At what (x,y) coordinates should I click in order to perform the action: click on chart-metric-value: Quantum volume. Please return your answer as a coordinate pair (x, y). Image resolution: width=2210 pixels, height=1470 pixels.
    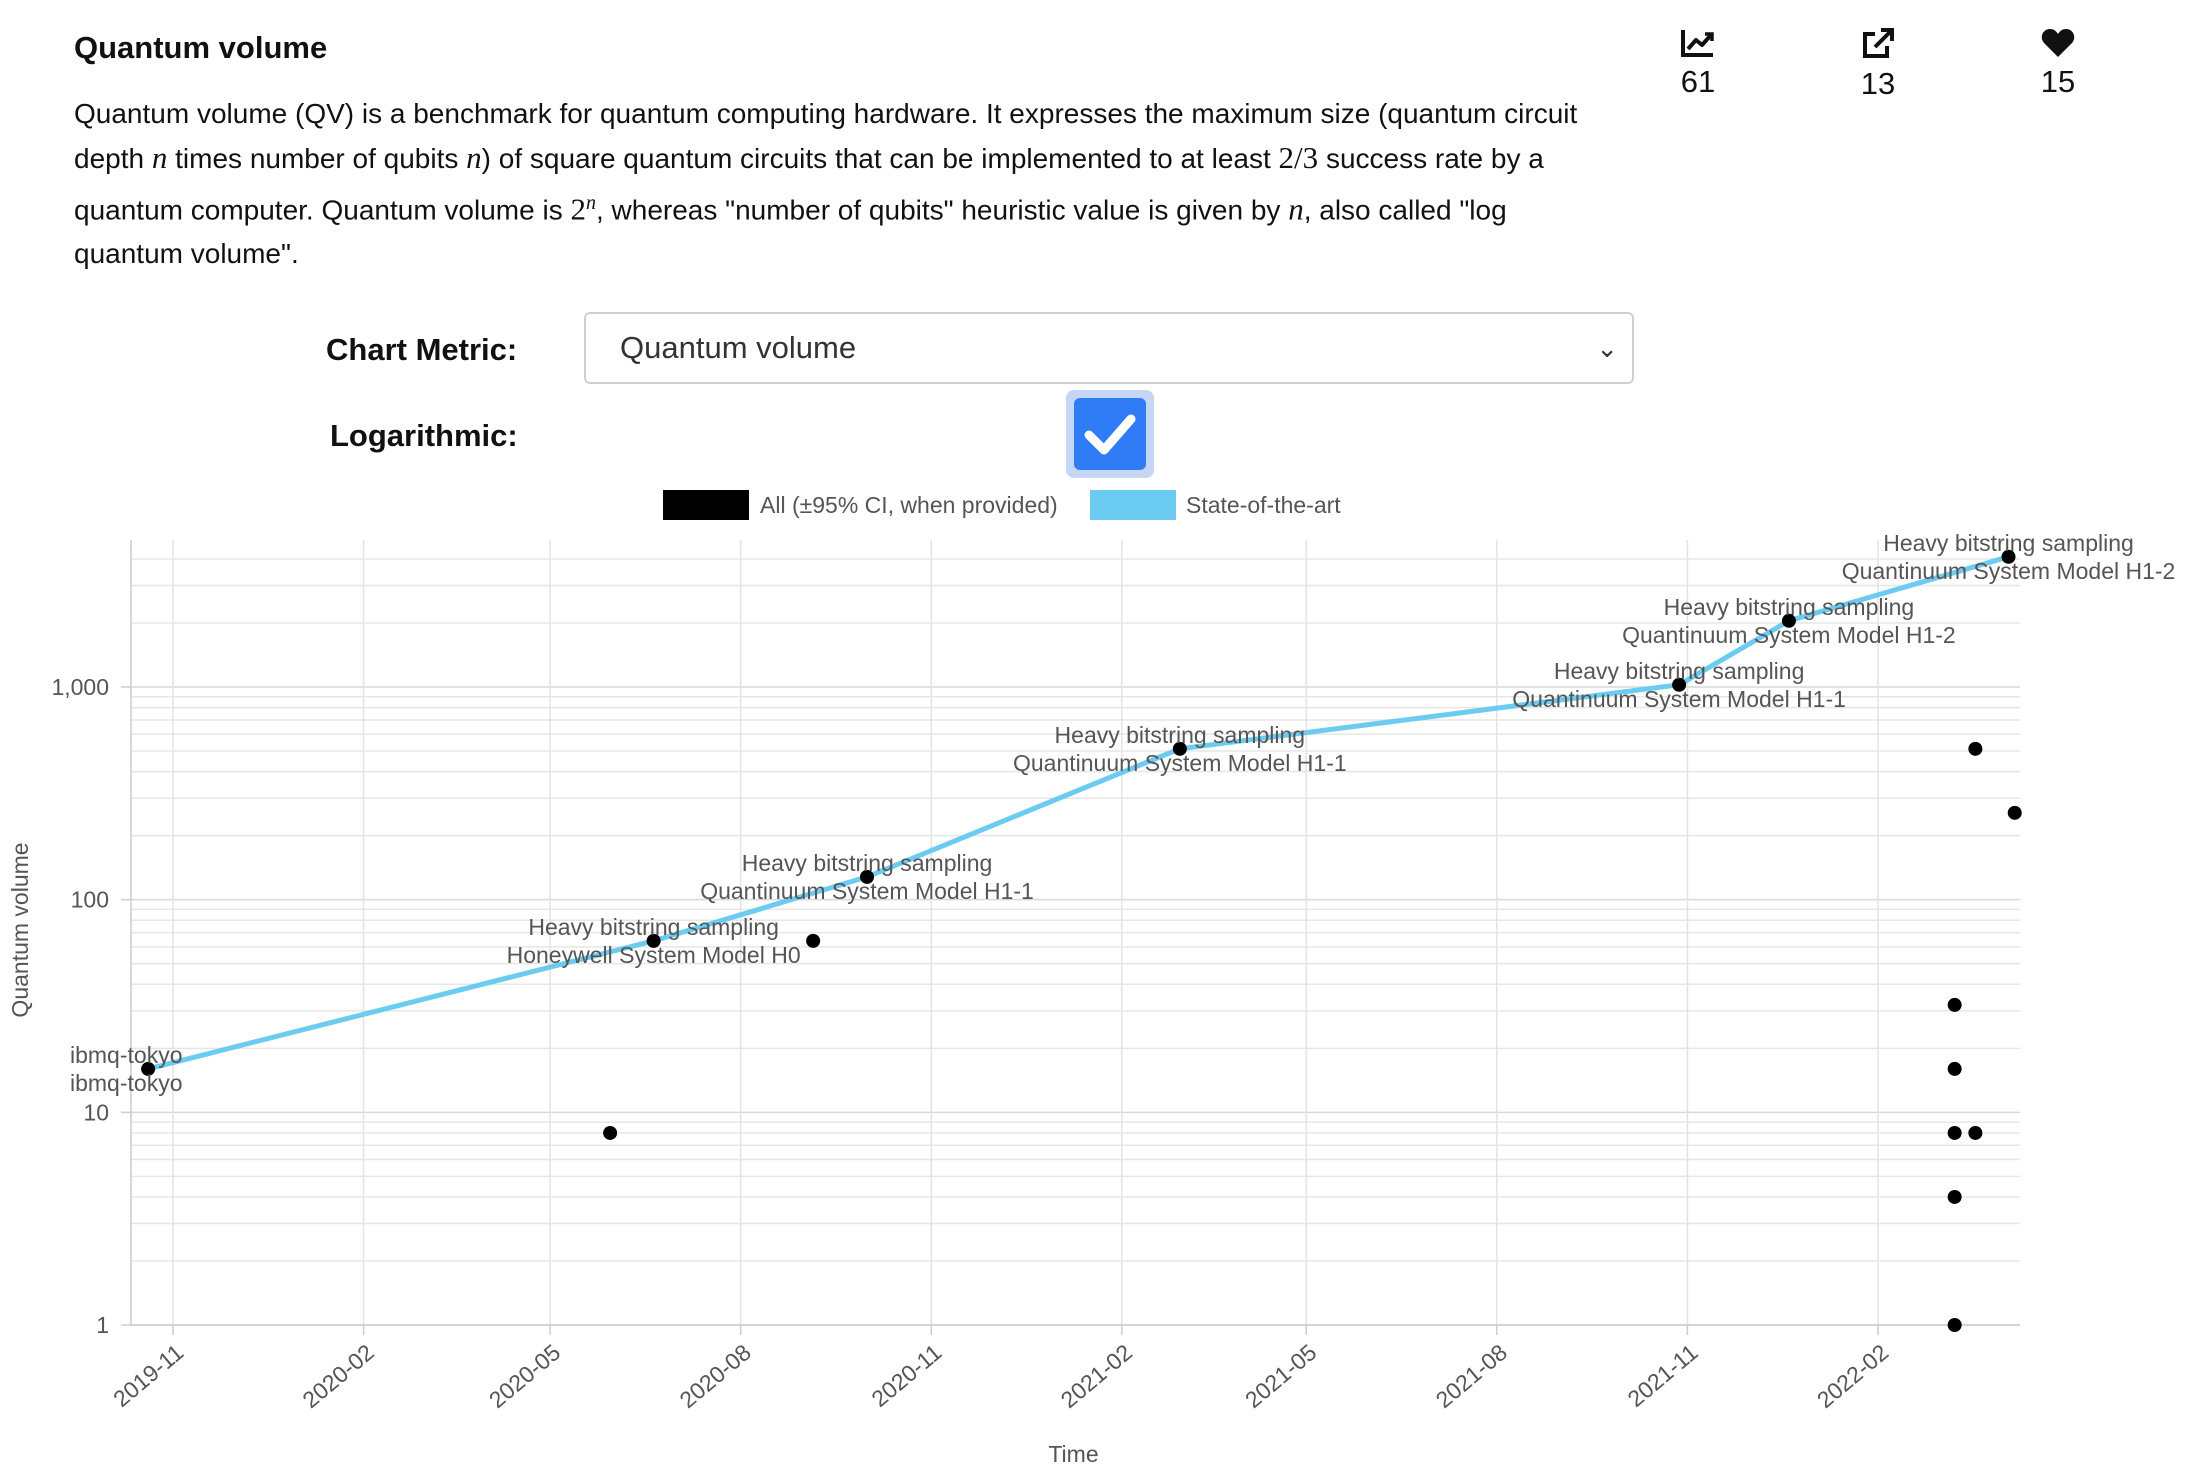
    Looking at the image, I should click on (738, 347).